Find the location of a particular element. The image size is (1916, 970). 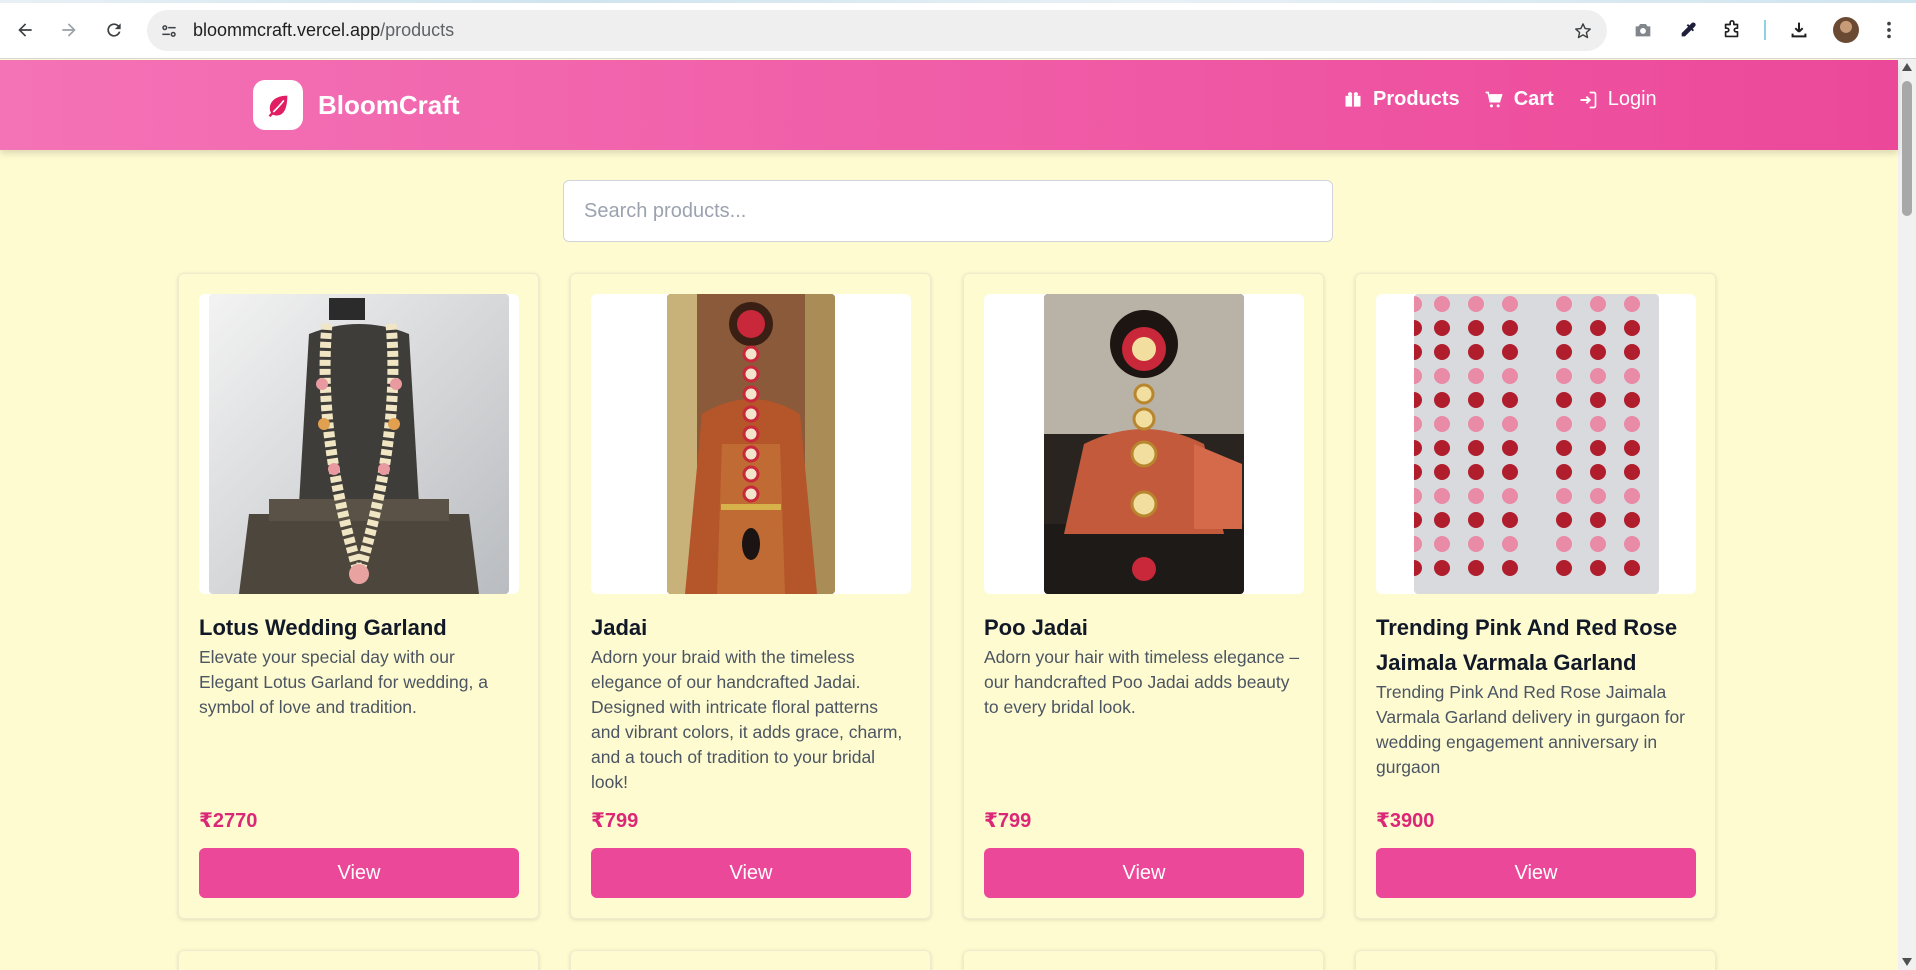

nav-cart-label: Cart is located at coordinates (1533, 99).